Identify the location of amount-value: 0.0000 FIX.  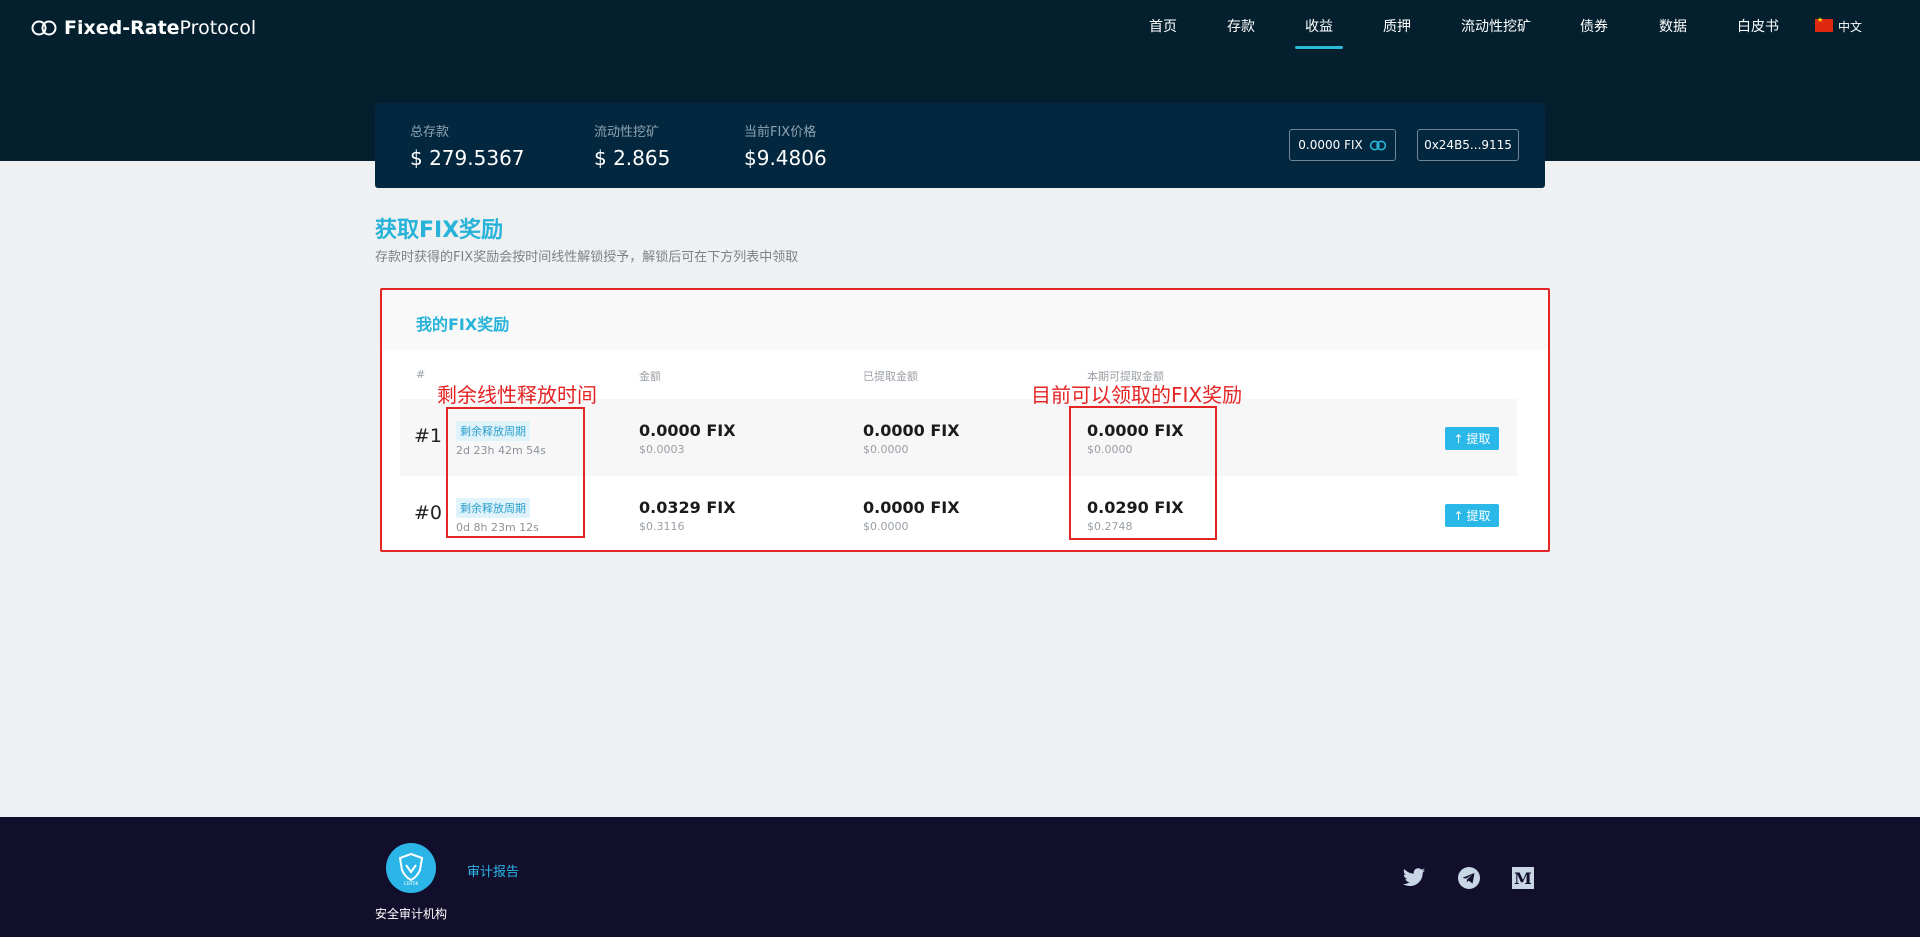
(687, 430).